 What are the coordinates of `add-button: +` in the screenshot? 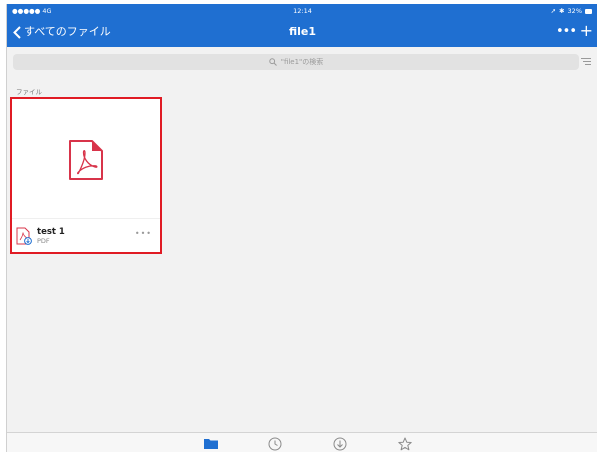 It's located at (586, 31).